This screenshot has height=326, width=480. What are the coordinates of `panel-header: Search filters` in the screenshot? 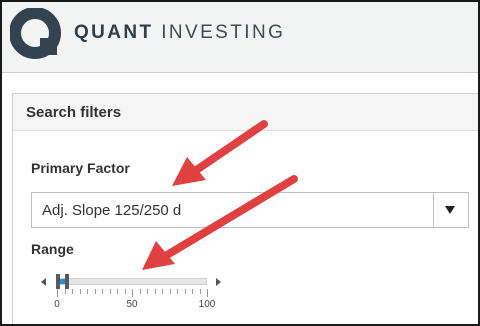 It's located at (245, 112).